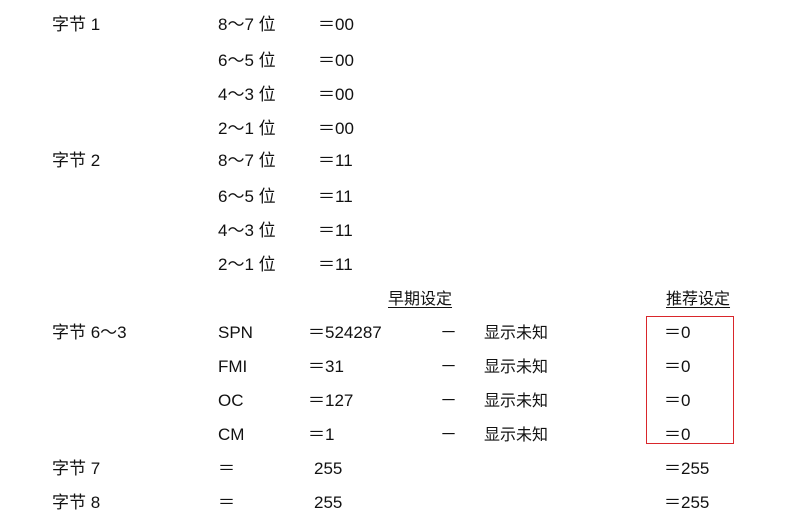  I want to click on early-setting-header: 早期设定, so click(420, 298).